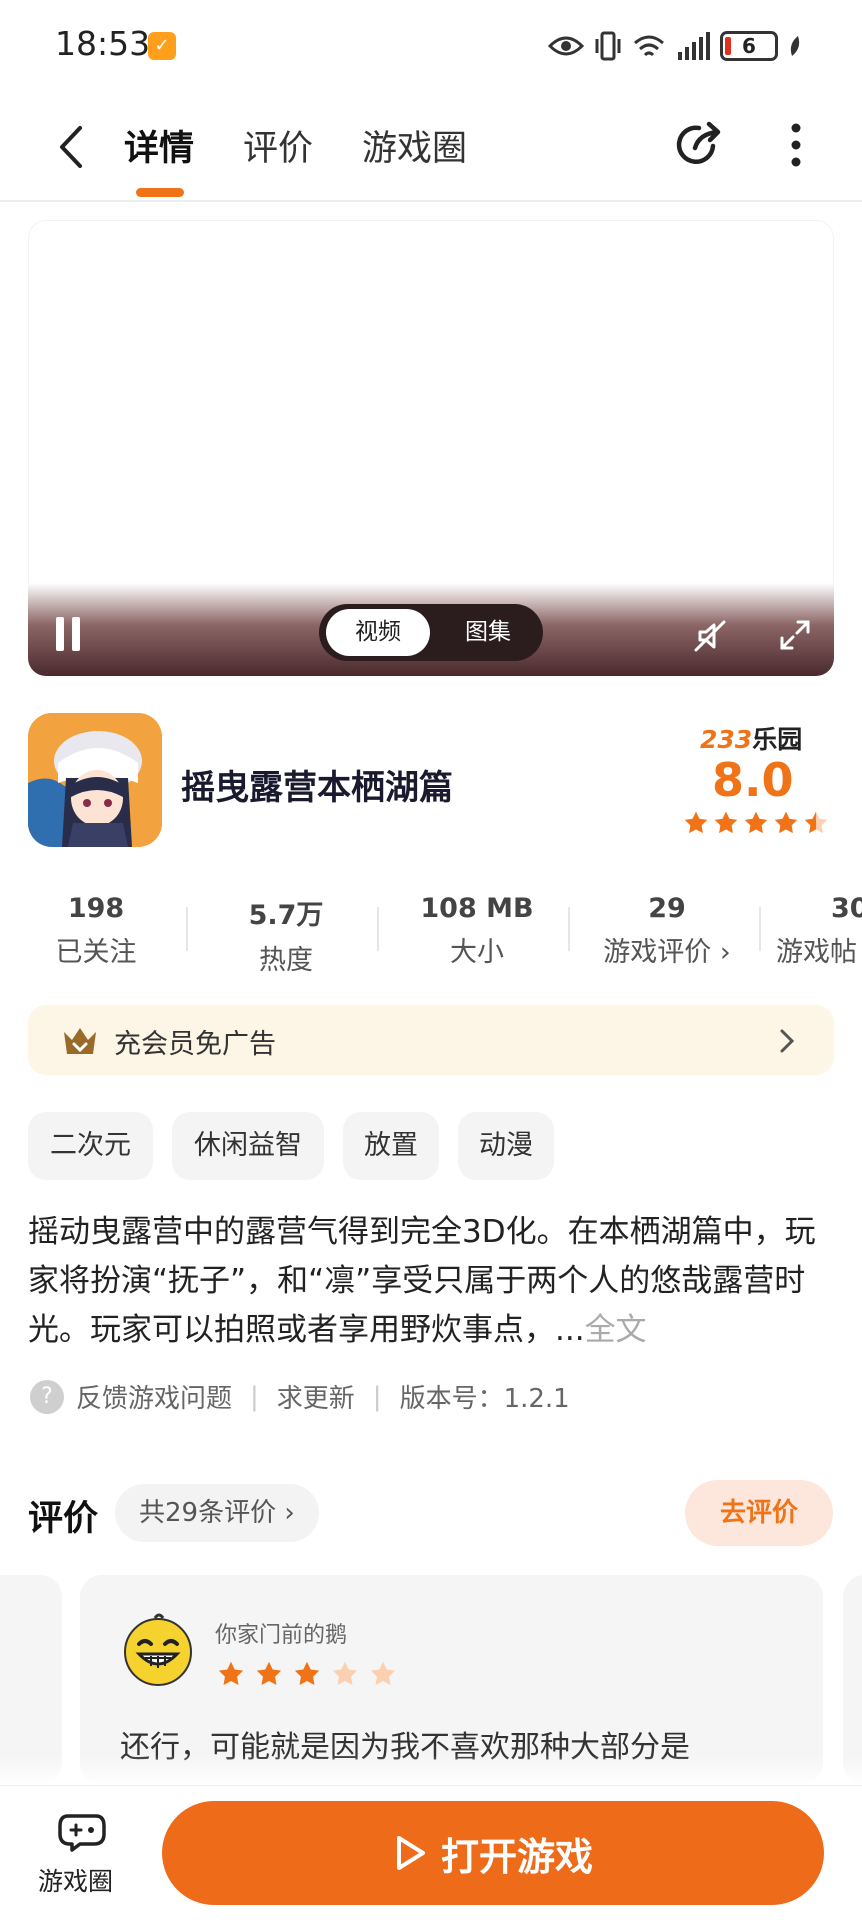  Describe the element at coordinates (787, 1041) in the screenshot. I see `chevron-right-icon` at that location.